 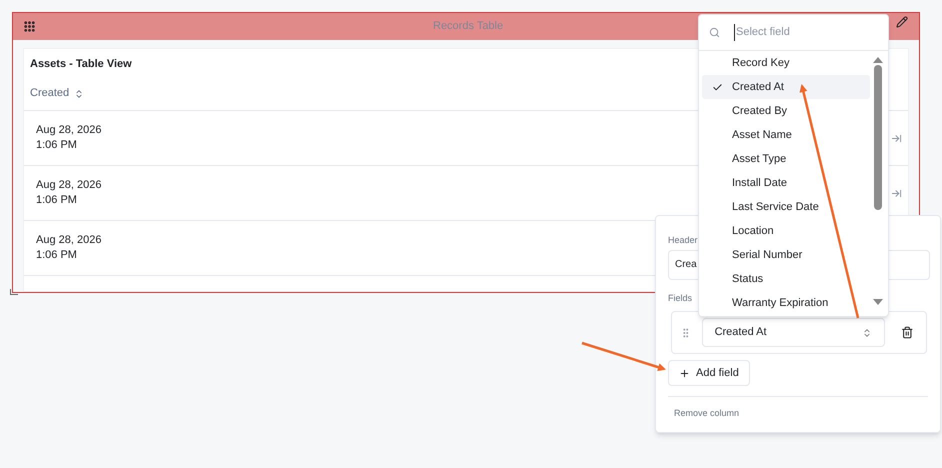 What do you see at coordinates (753, 231) in the screenshot?
I see `option-label: Location` at bounding box center [753, 231].